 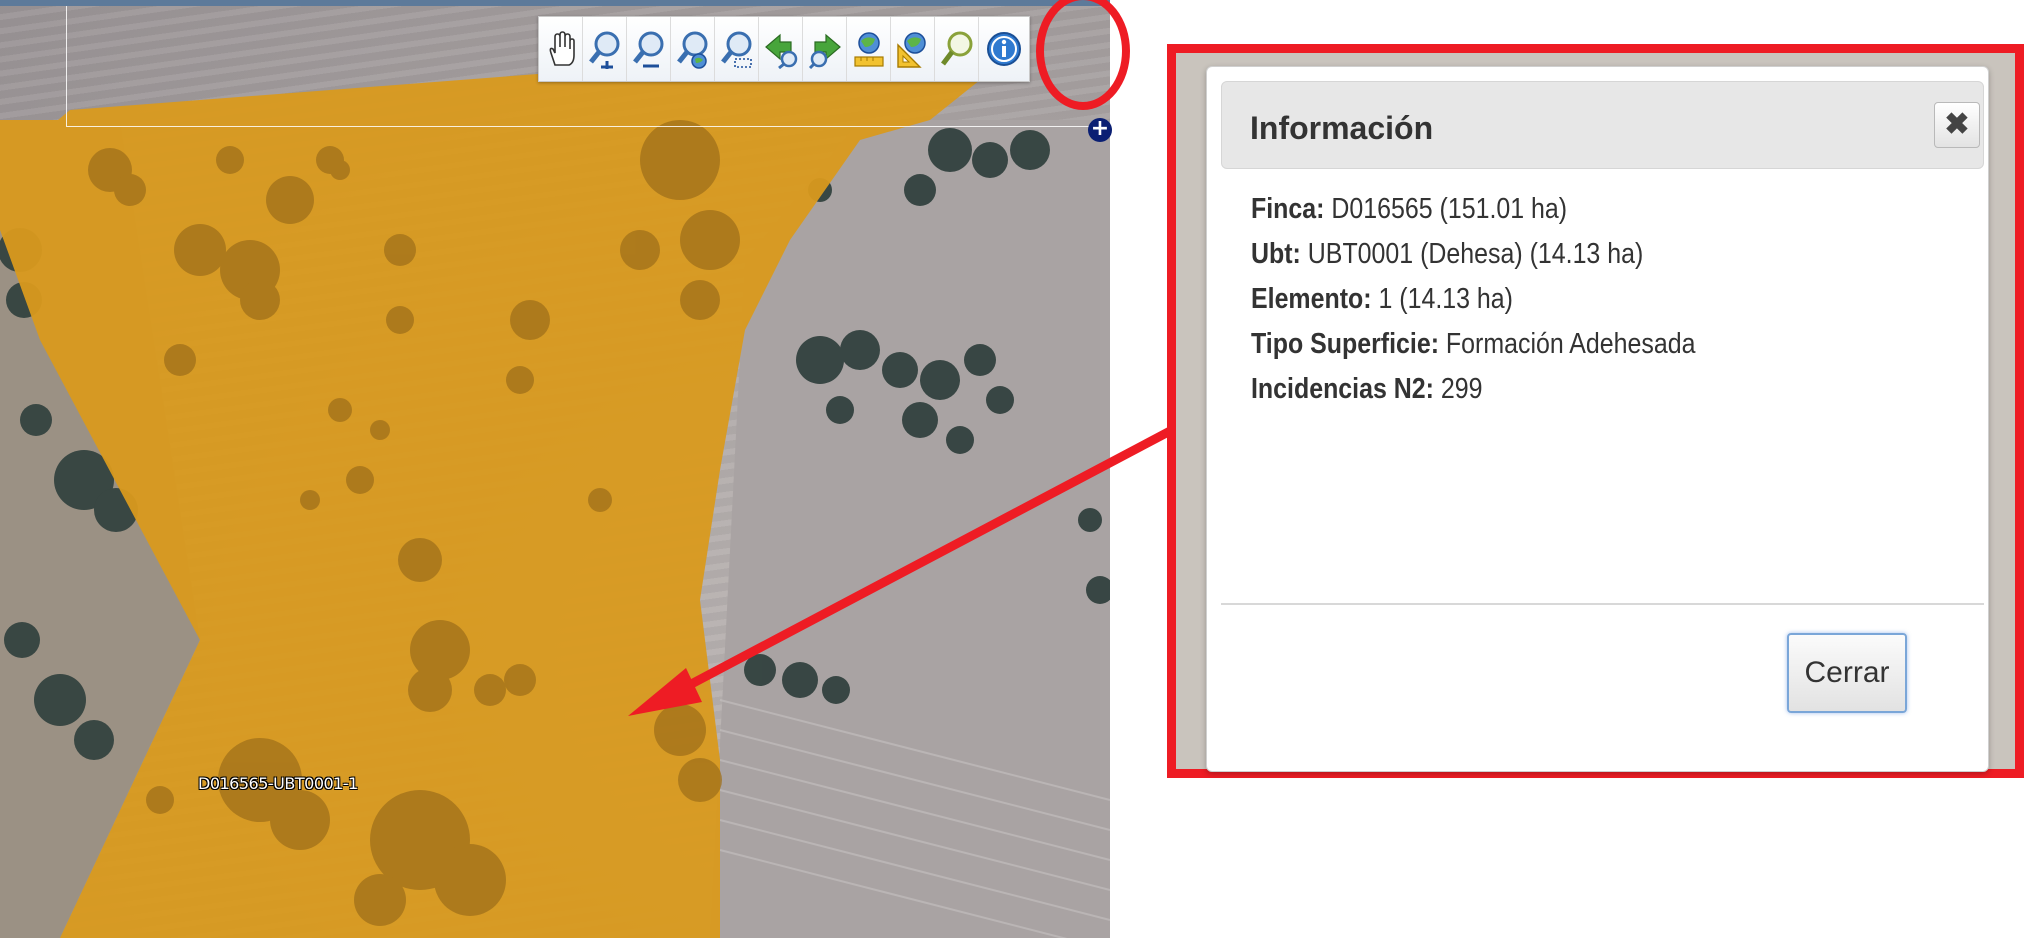 I want to click on info-row-ubt: Ubt: UBT0001 (Dehesa) (14.13 ha), so click(x=1473, y=254).